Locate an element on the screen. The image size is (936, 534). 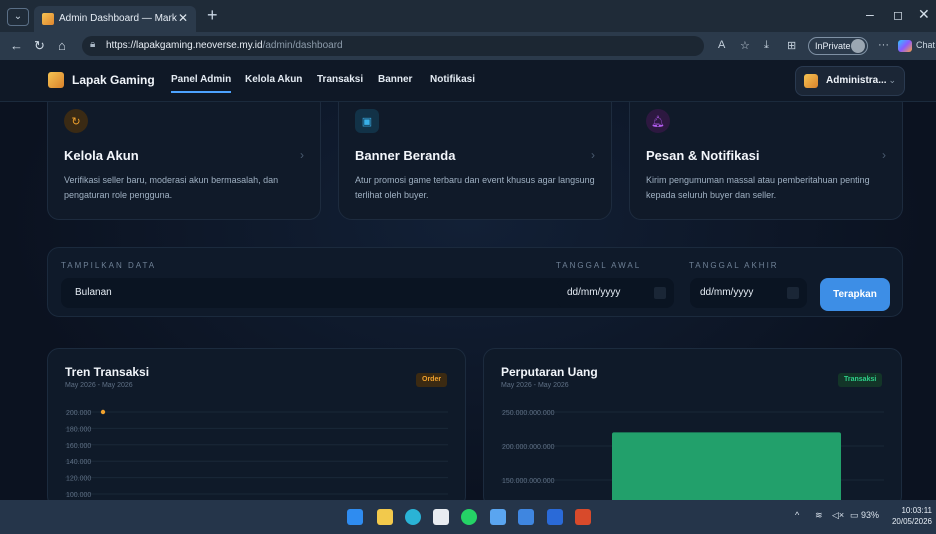
data-point-may-2026 is located at coordinates (103, 412).